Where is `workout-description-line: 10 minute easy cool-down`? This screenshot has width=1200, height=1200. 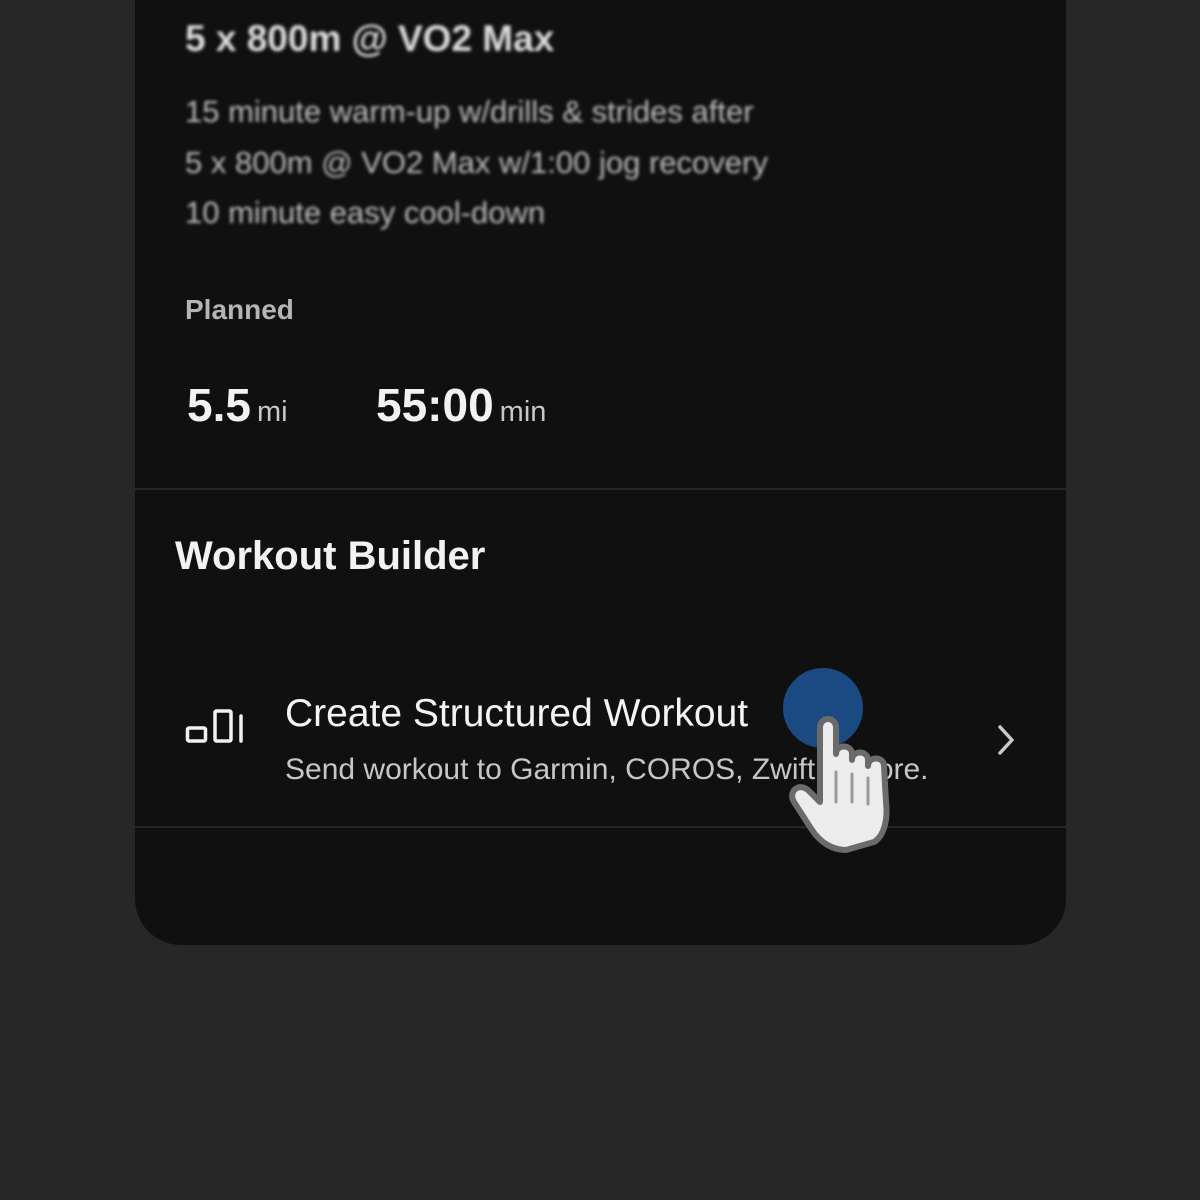
workout-description-line: 10 minute easy cool-down is located at coordinates (365, 212).